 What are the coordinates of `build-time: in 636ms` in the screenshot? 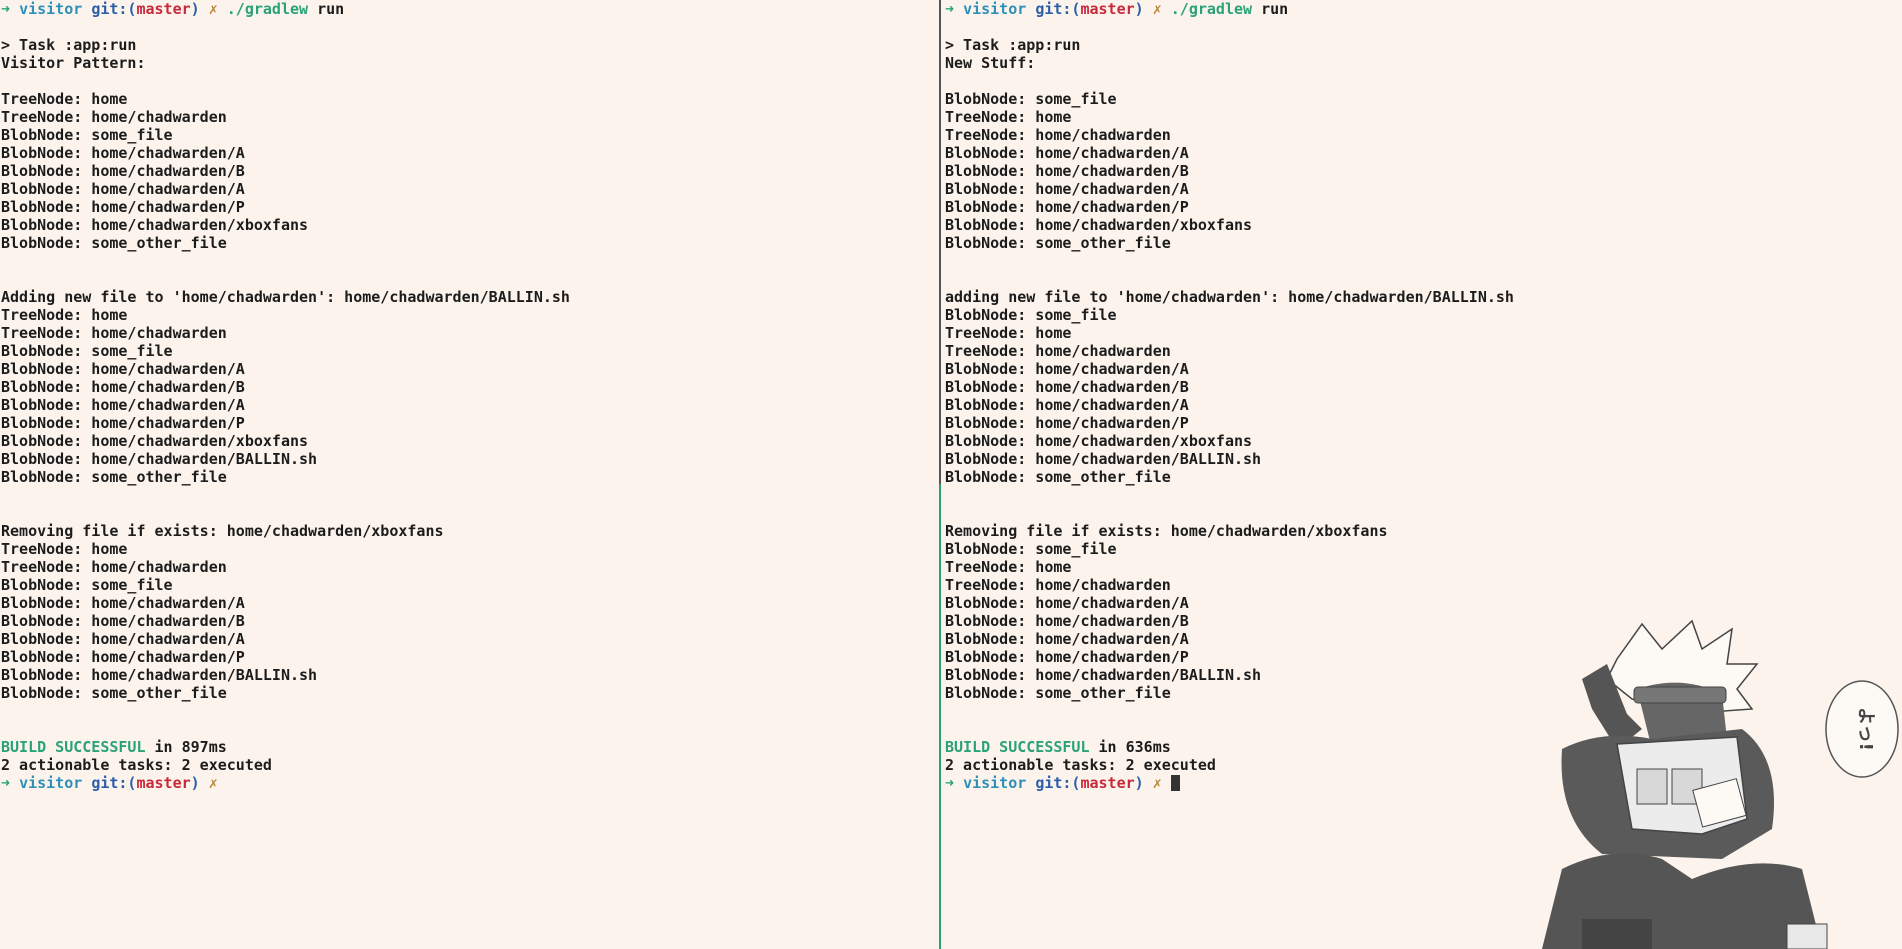 It's located at (1130, 747).